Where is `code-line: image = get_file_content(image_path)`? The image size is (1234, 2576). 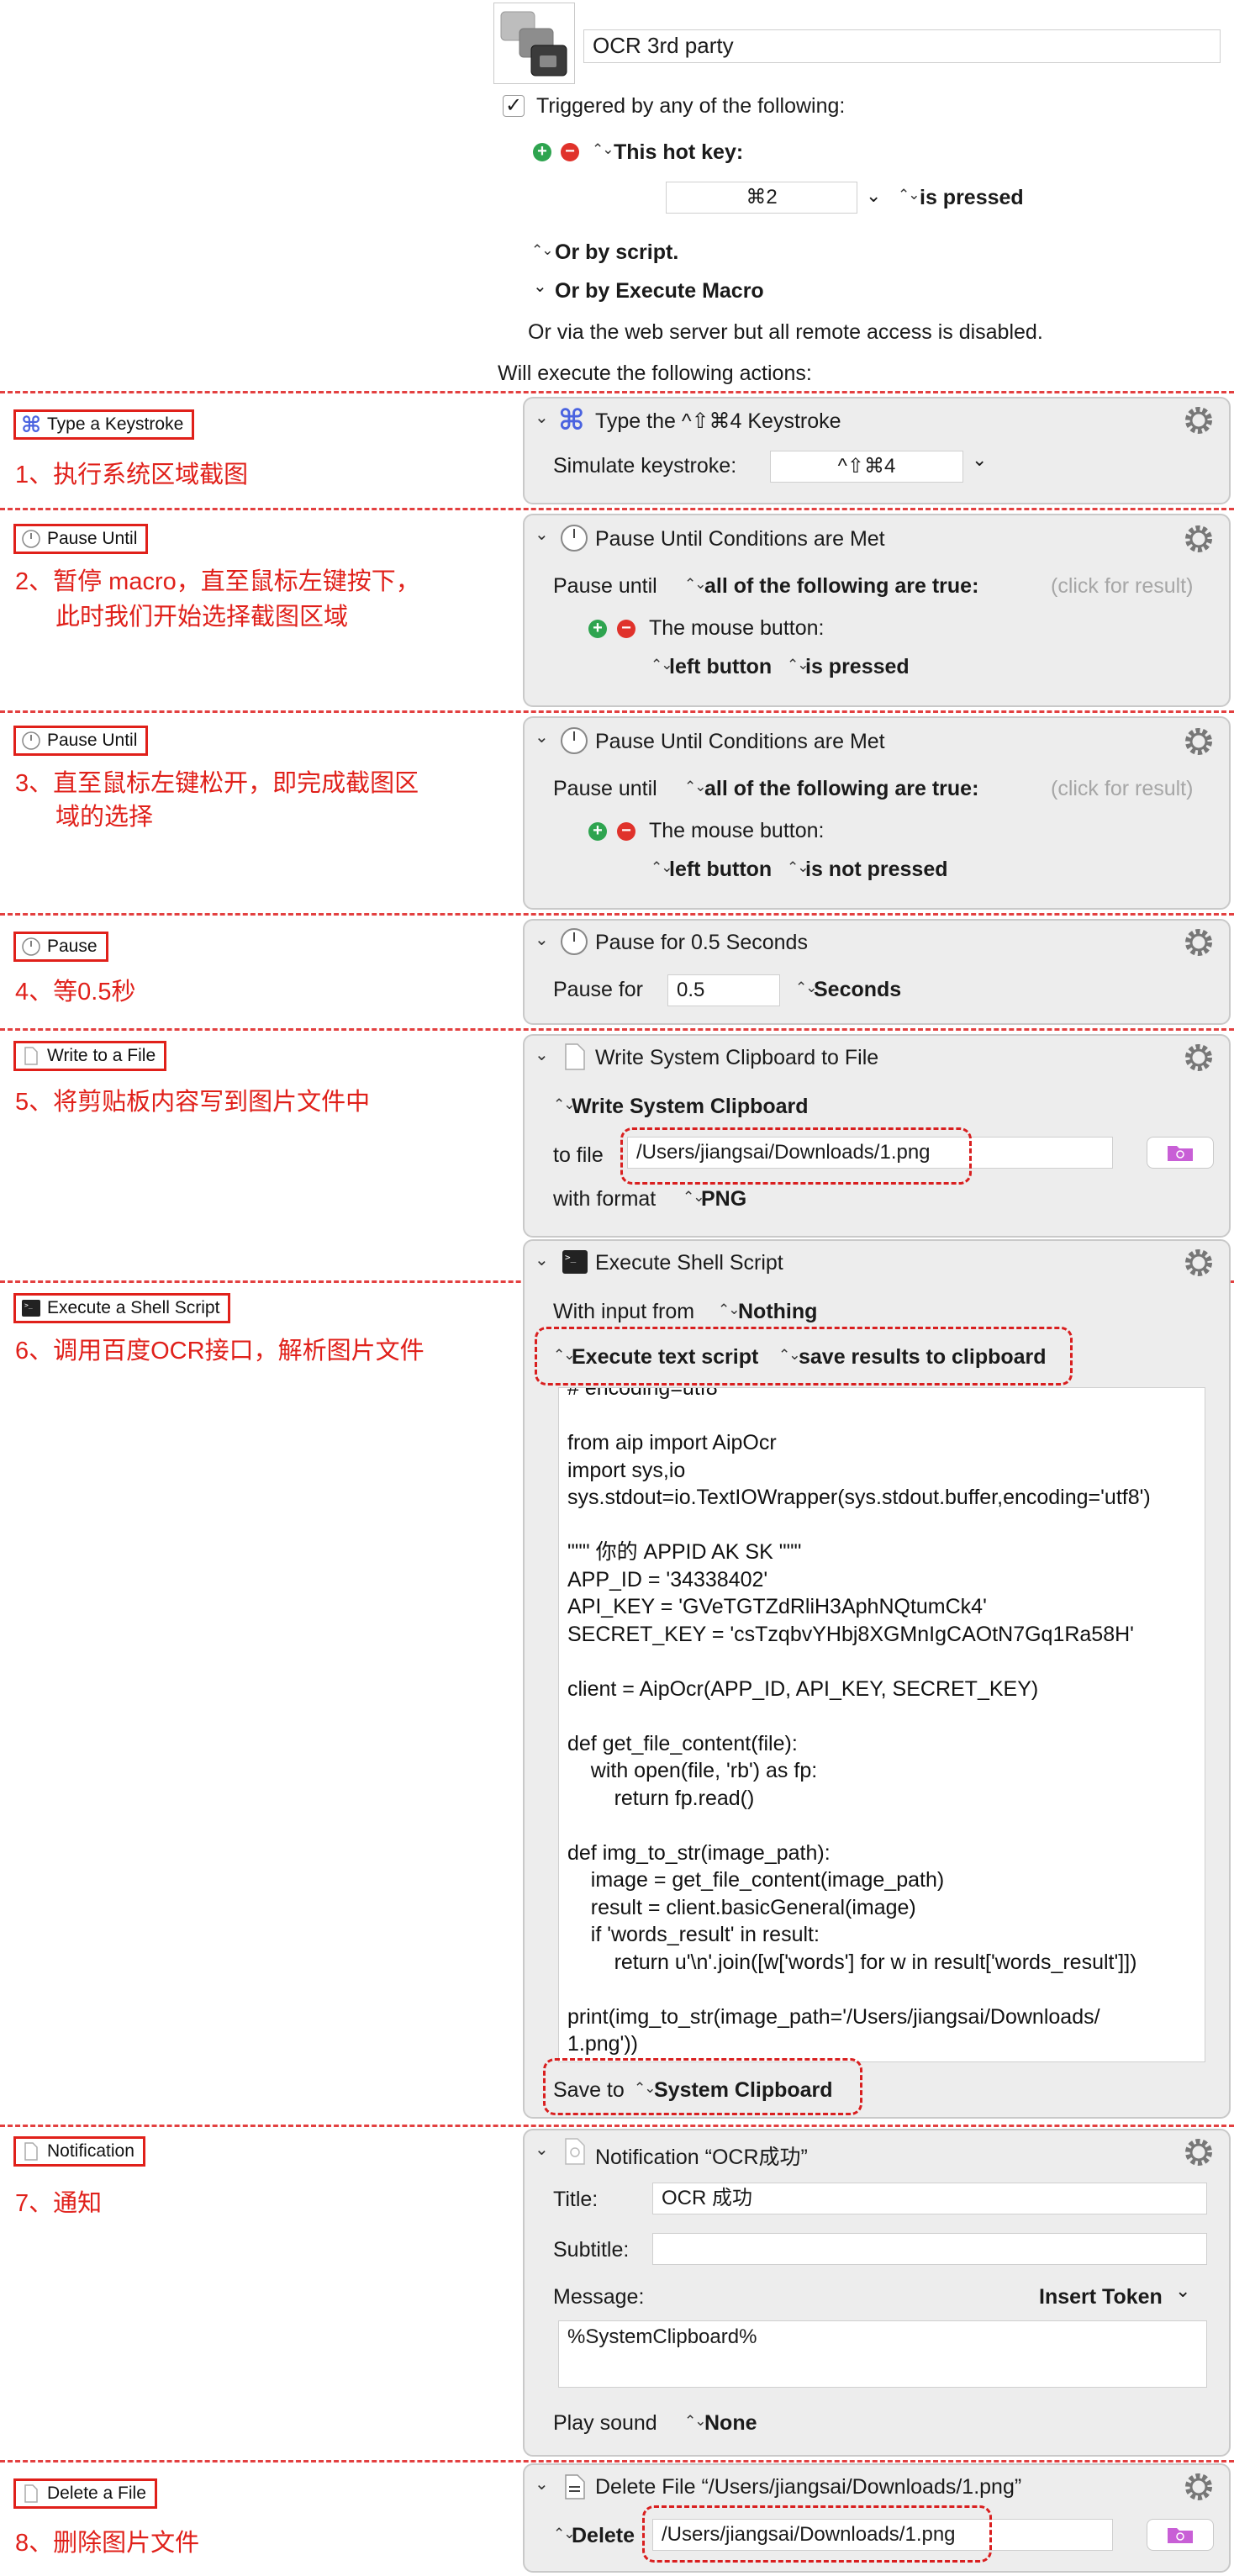
code-line: image = get_file_content(image_path) is located at coordinates (756, 1880).